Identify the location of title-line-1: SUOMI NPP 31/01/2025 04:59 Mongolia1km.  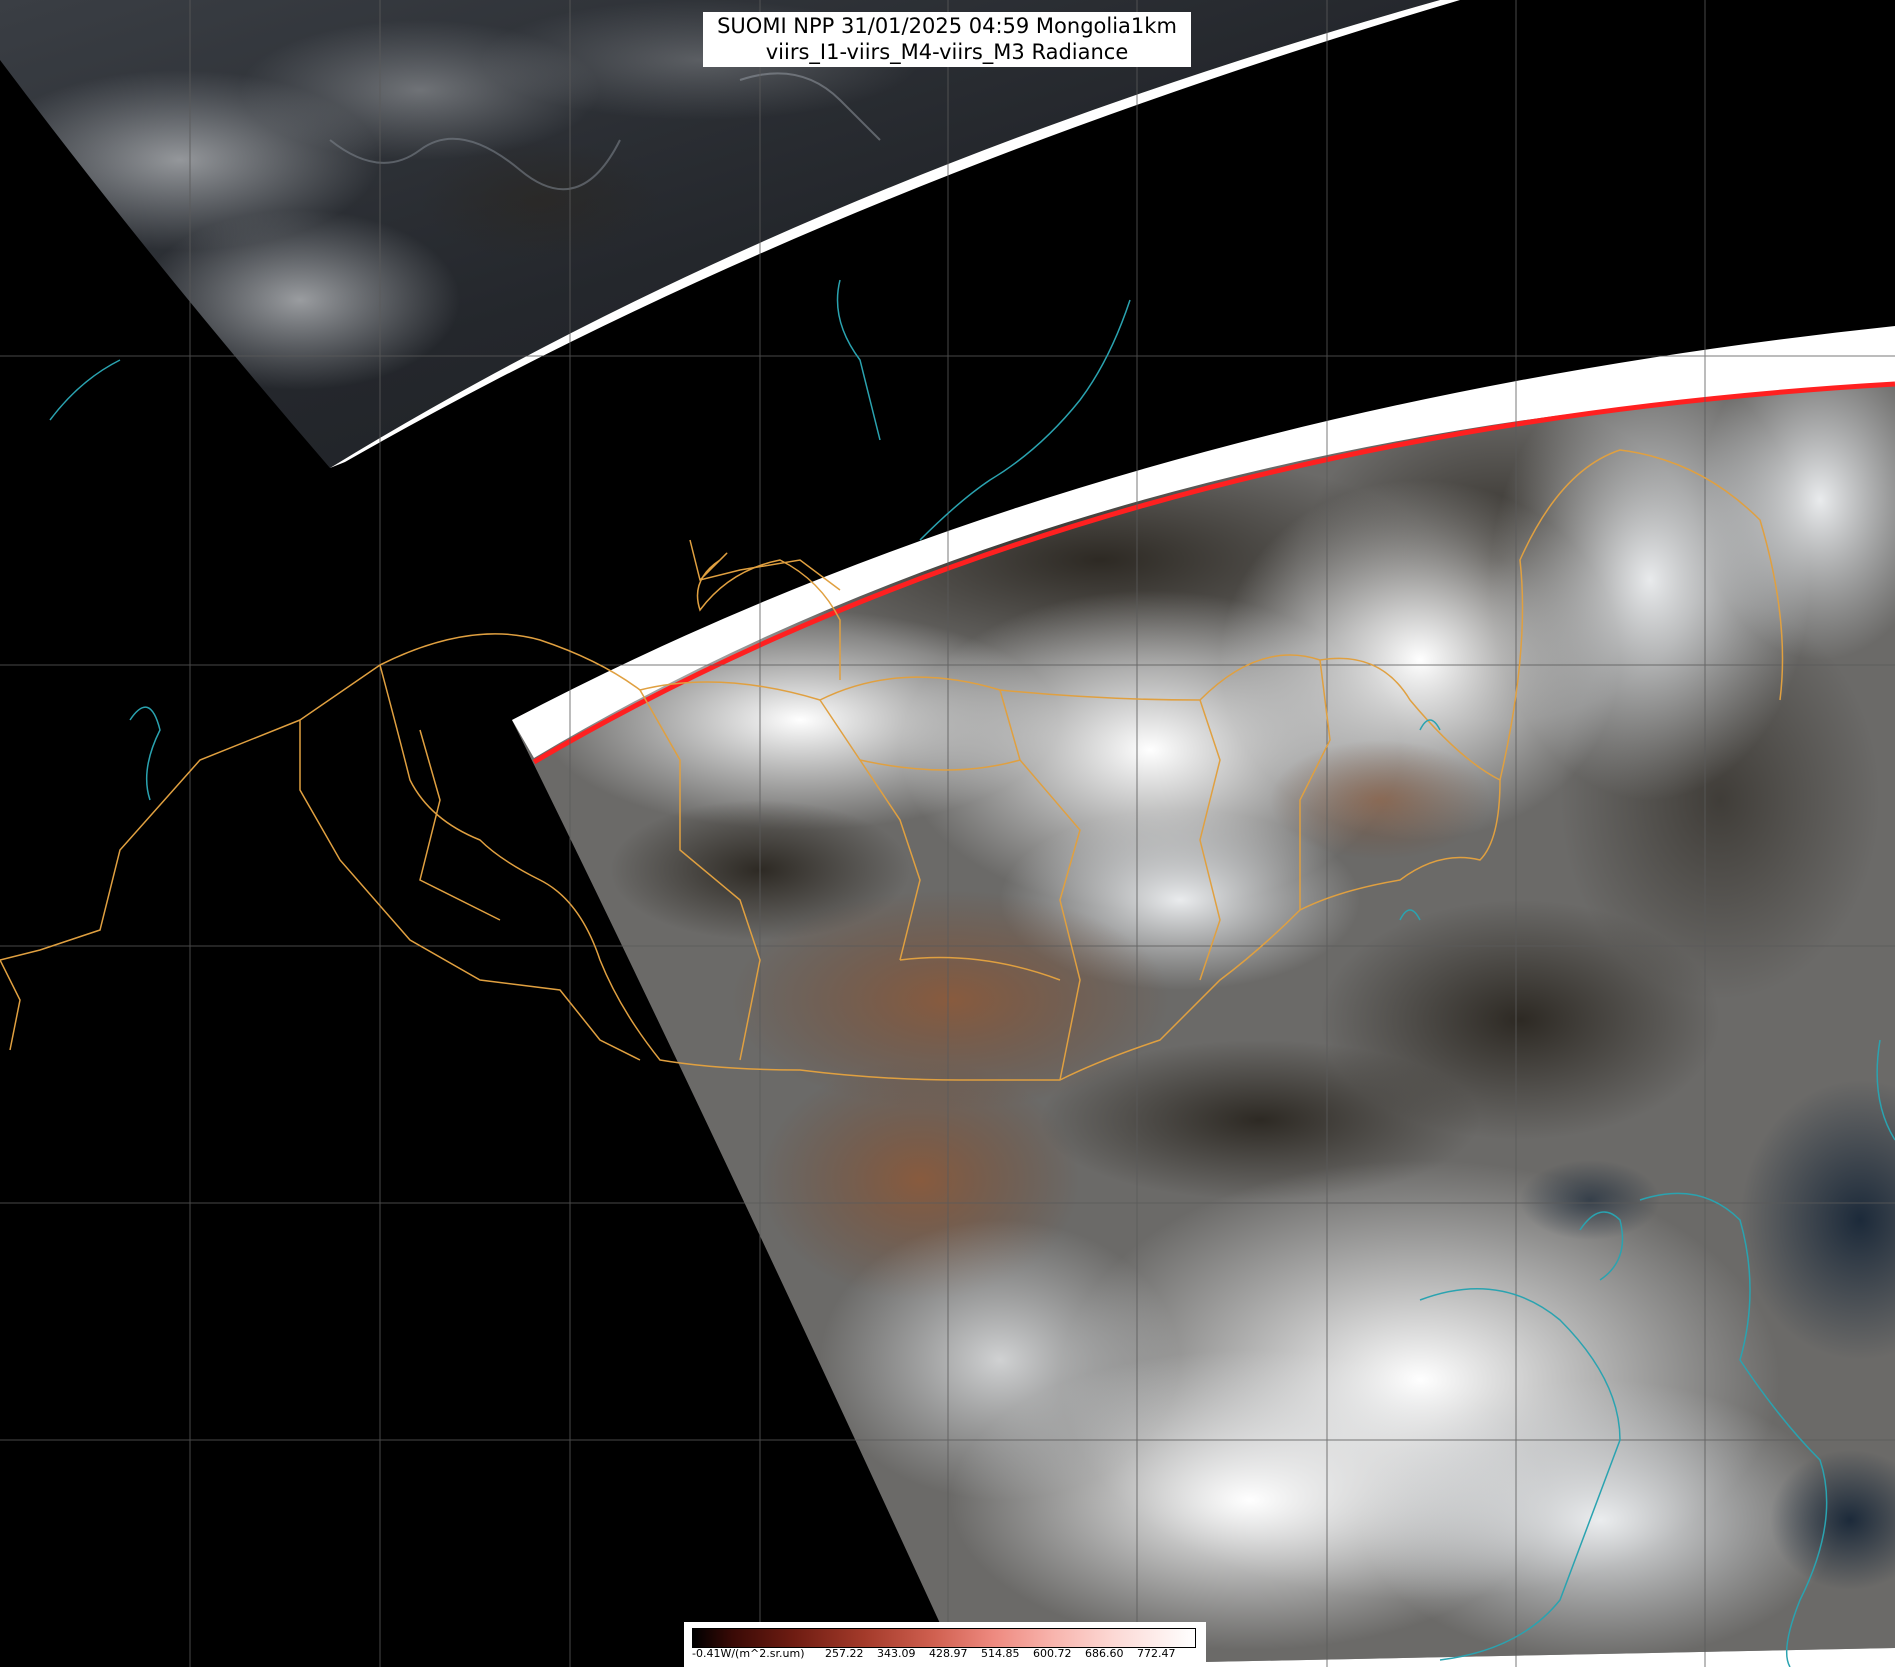
(947, 26).